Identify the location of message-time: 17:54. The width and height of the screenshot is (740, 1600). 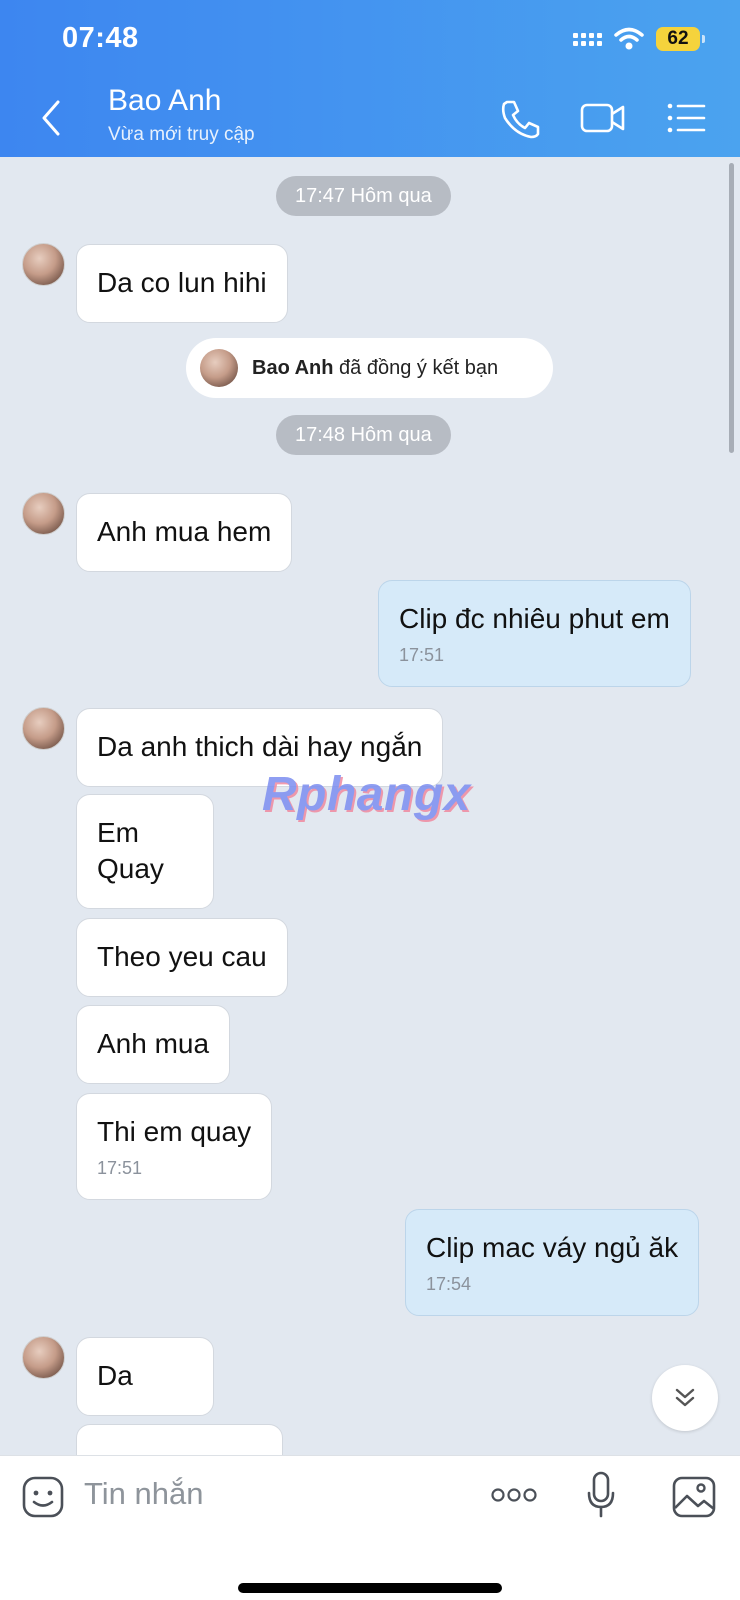
(449, 1284).